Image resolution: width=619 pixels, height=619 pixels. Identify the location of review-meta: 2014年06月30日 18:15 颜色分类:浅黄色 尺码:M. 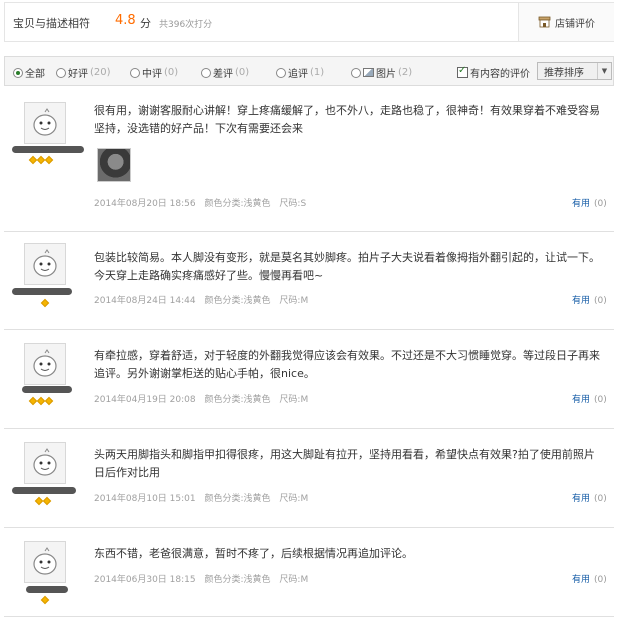
(201, 578).